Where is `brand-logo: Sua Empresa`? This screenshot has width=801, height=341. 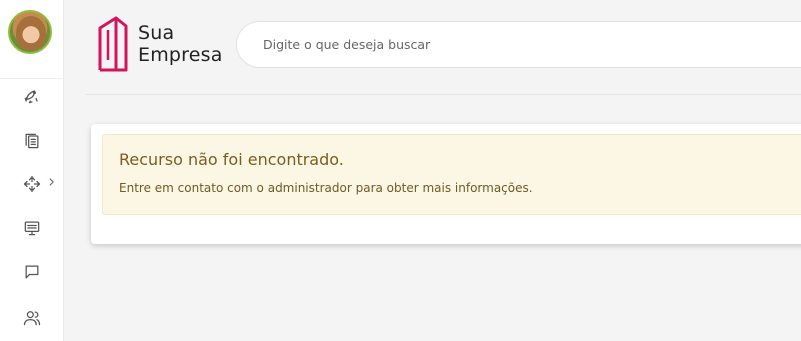
brand-logo: Sua Empresa is located at coordinates (166, 46).